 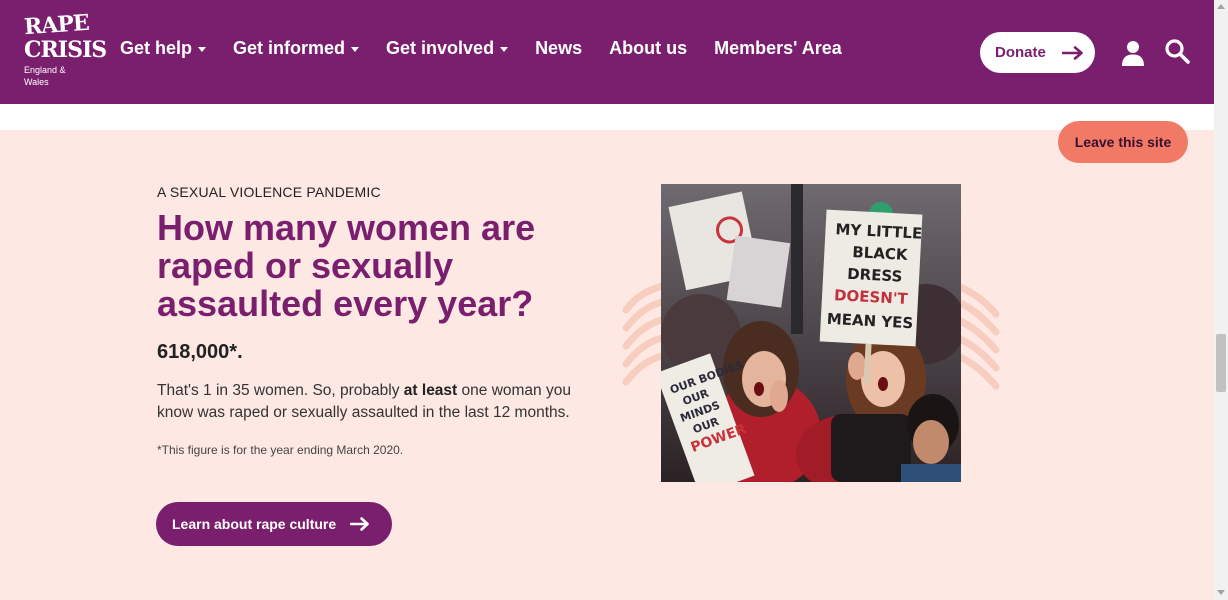 What do you see at coordinates (56, 25) in the screenshot?
I see `logo-line-1: RAPE` at bounding box center [56, 25].